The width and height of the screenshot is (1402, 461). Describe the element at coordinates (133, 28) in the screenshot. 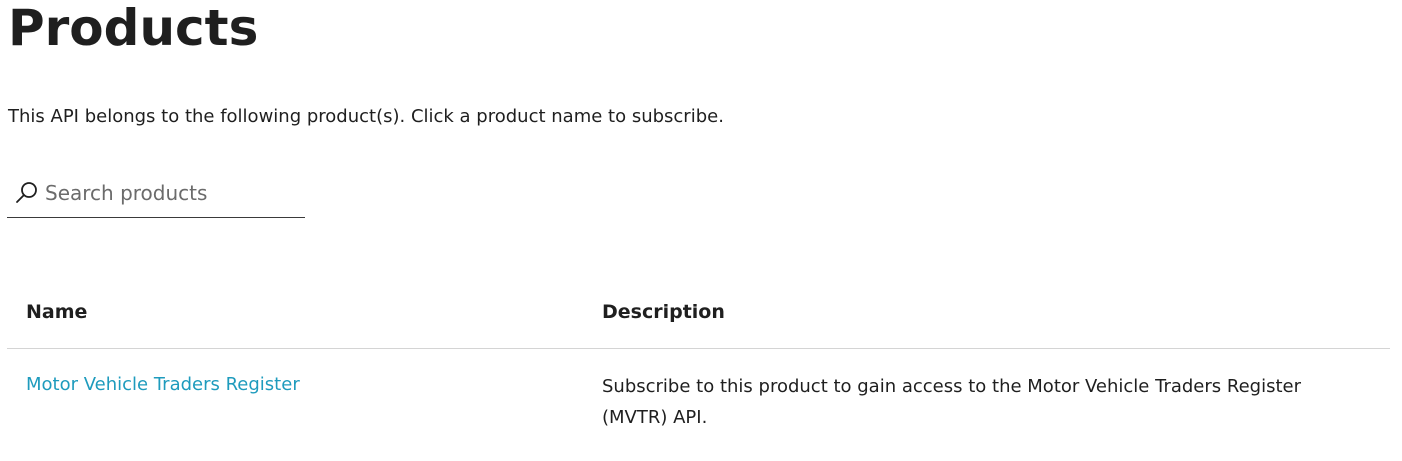

I see `page-title: Products` at that location.